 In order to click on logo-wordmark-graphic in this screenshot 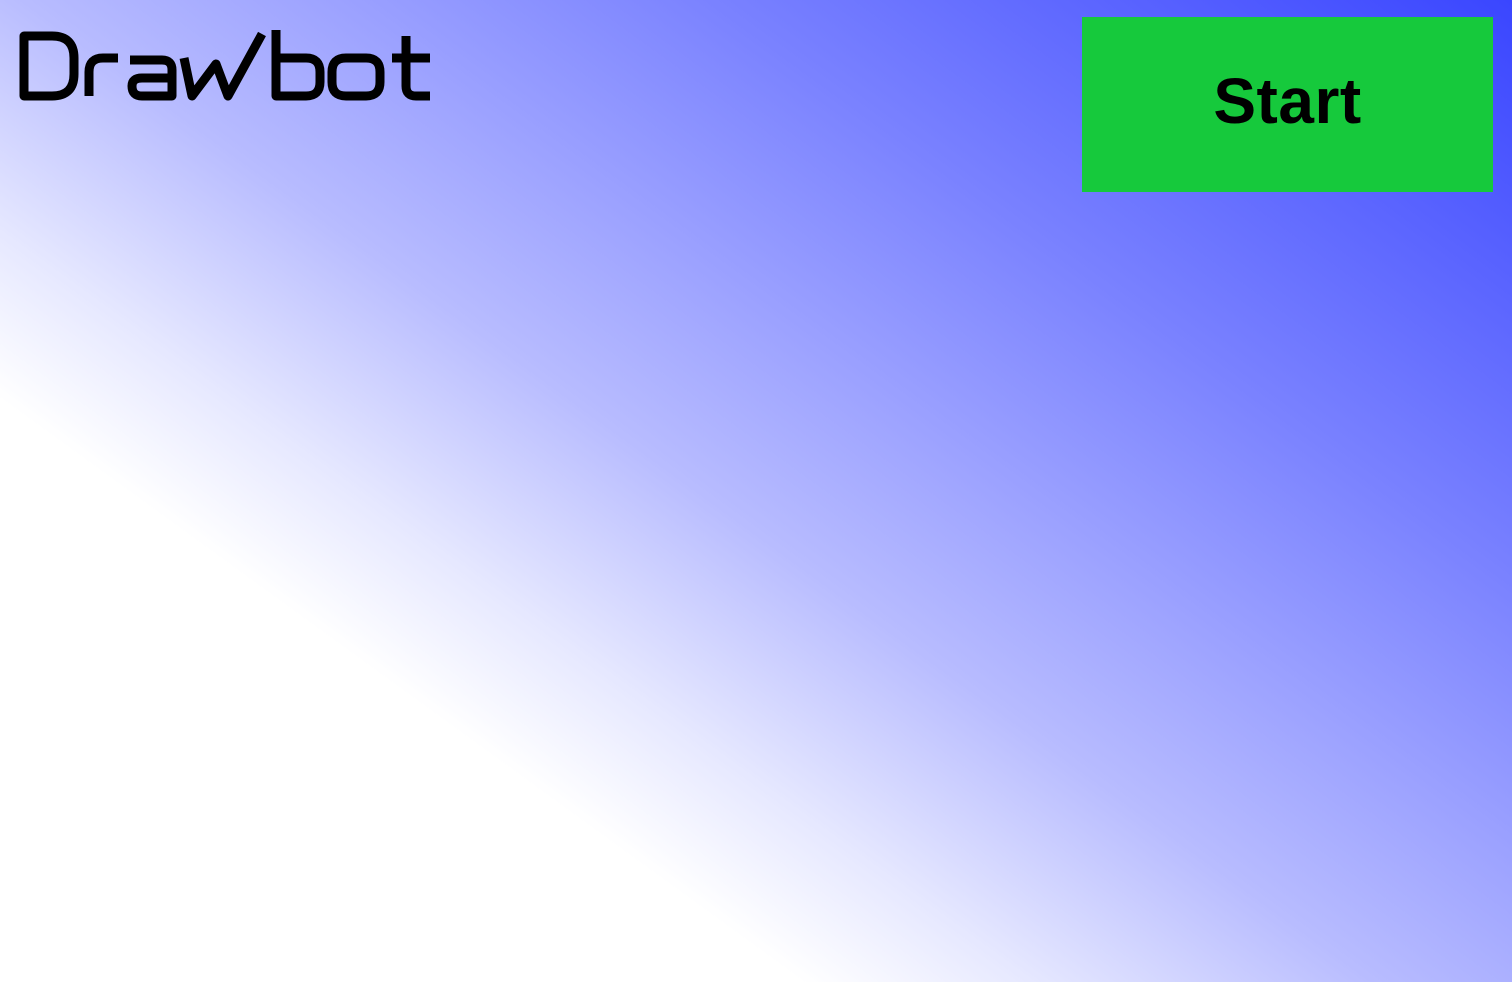, I will do `click(224, 65)`.